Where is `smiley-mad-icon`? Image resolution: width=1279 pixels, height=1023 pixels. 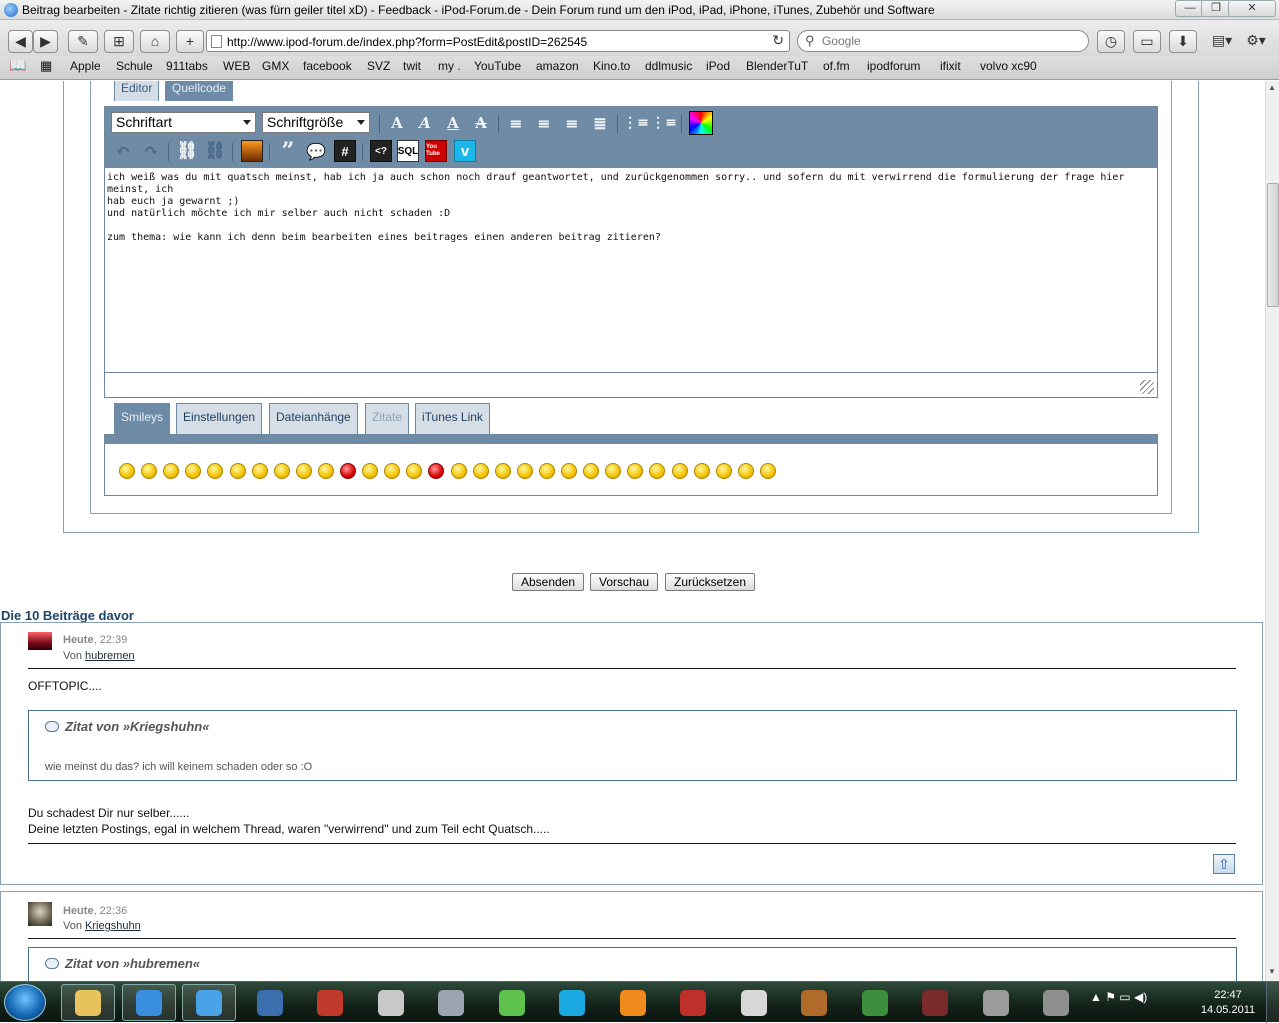 smiley-mad-icon is located at coordinates (348, 471).